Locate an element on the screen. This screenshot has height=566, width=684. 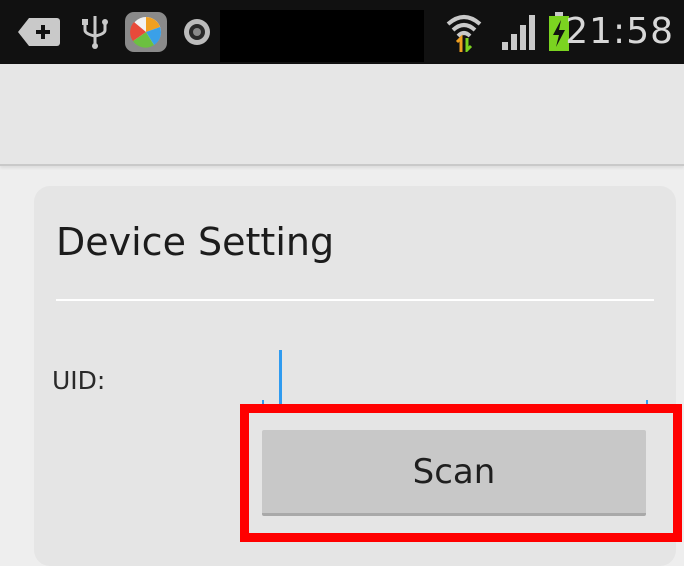
status-time: 21:58 is located at coordinates (619, 31).